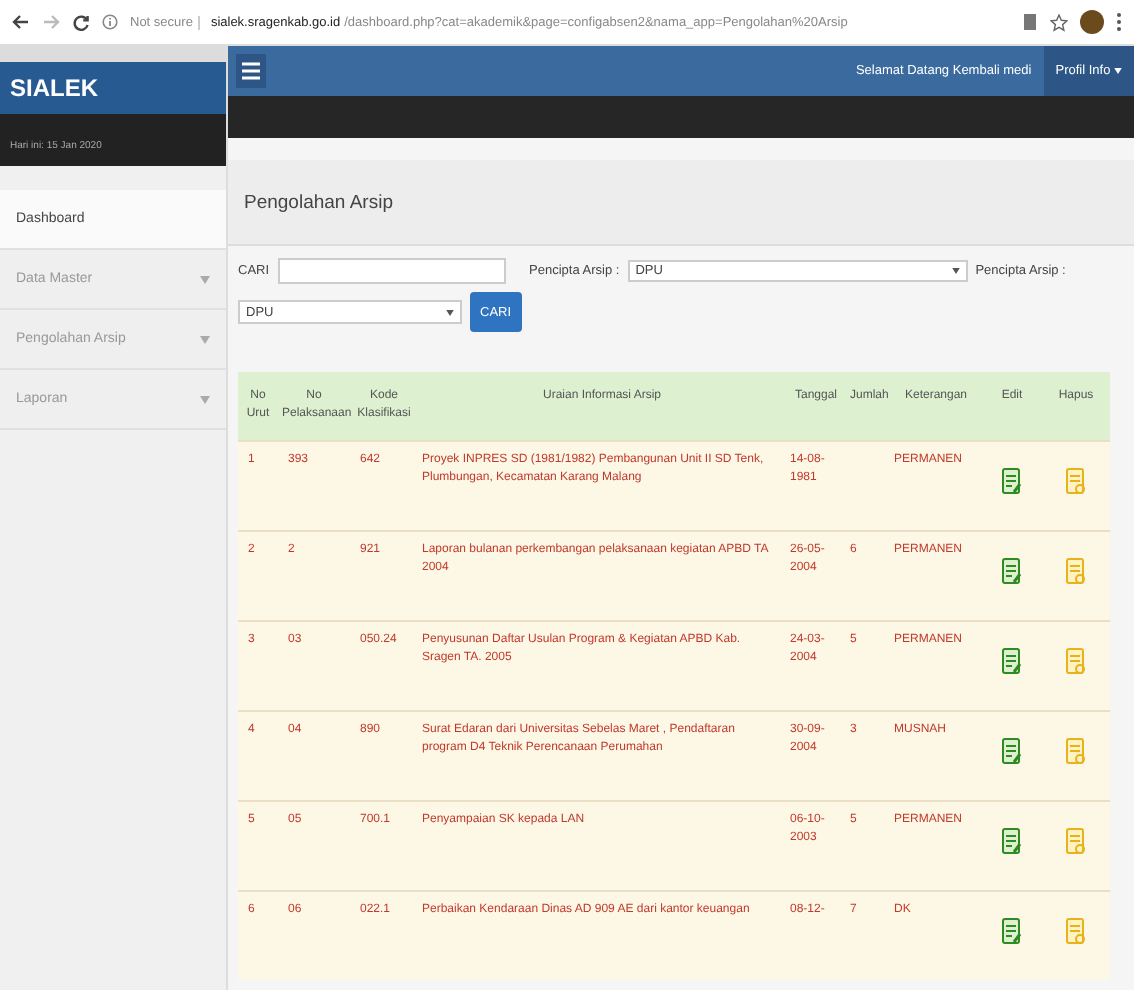  Describe the element at coordinates (1030, 22) in the screenshot. I see `extension-icon` at that location.